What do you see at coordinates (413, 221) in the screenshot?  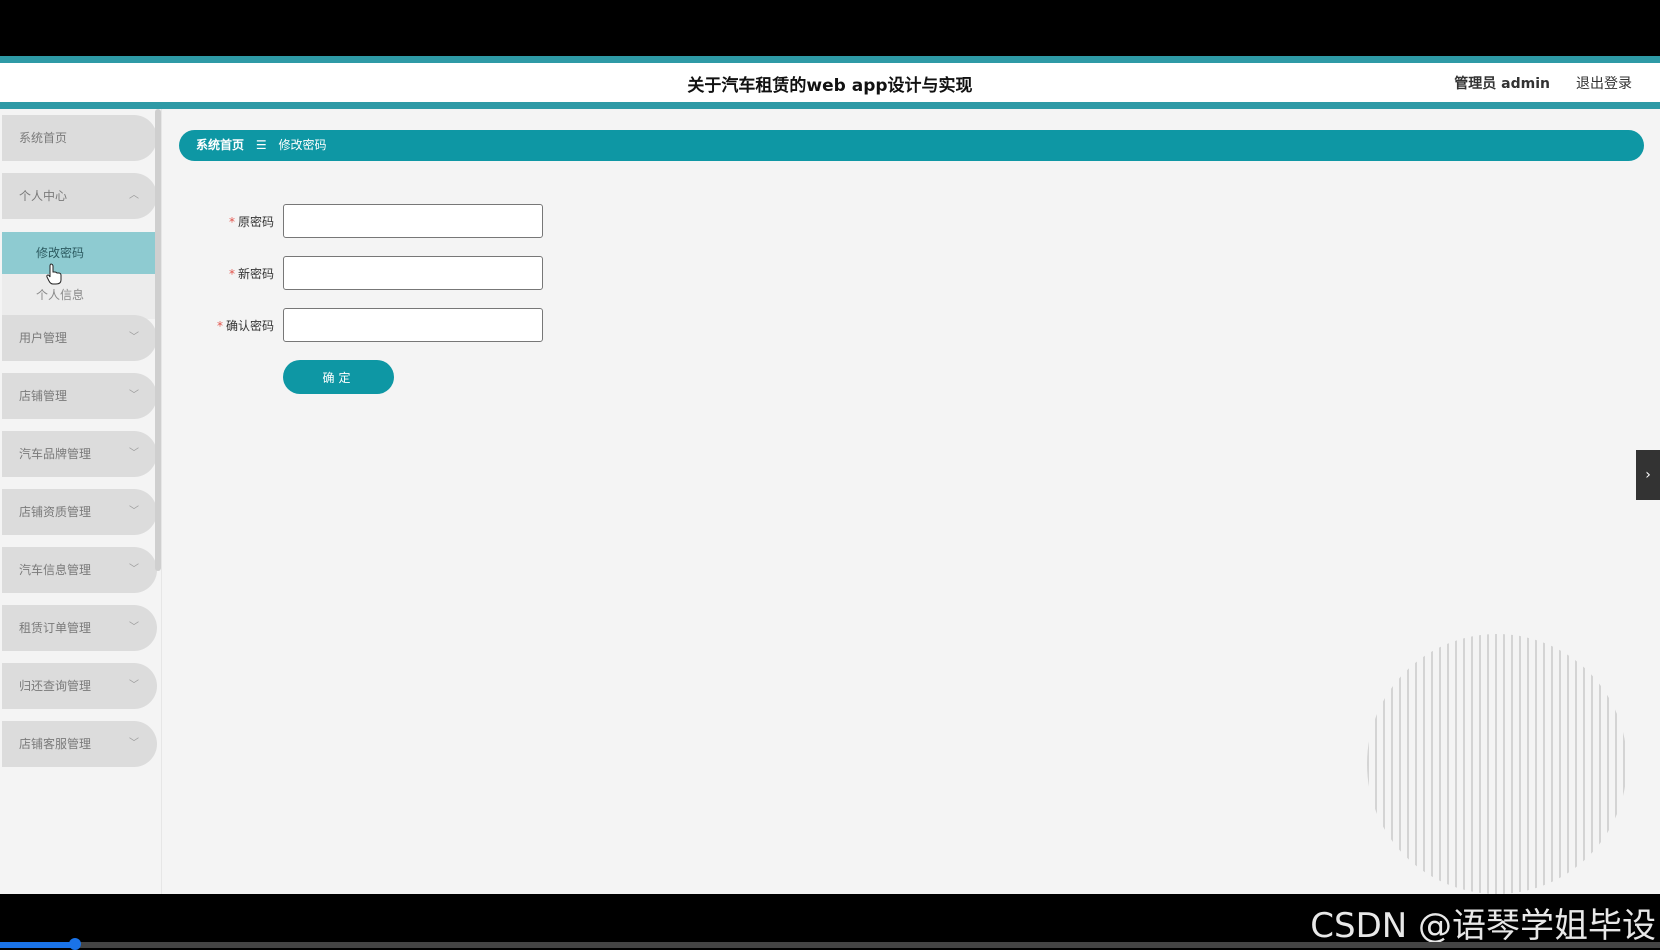 I see `old-password-input` at bounding box center [413, 221].